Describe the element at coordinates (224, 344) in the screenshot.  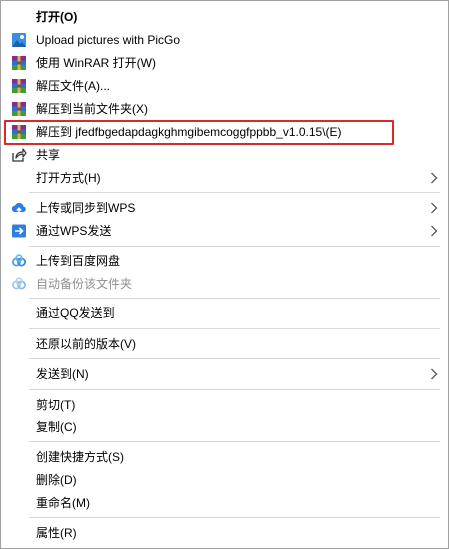
I see `menu-item-restore: 还原以前的版本(V)` at that location.